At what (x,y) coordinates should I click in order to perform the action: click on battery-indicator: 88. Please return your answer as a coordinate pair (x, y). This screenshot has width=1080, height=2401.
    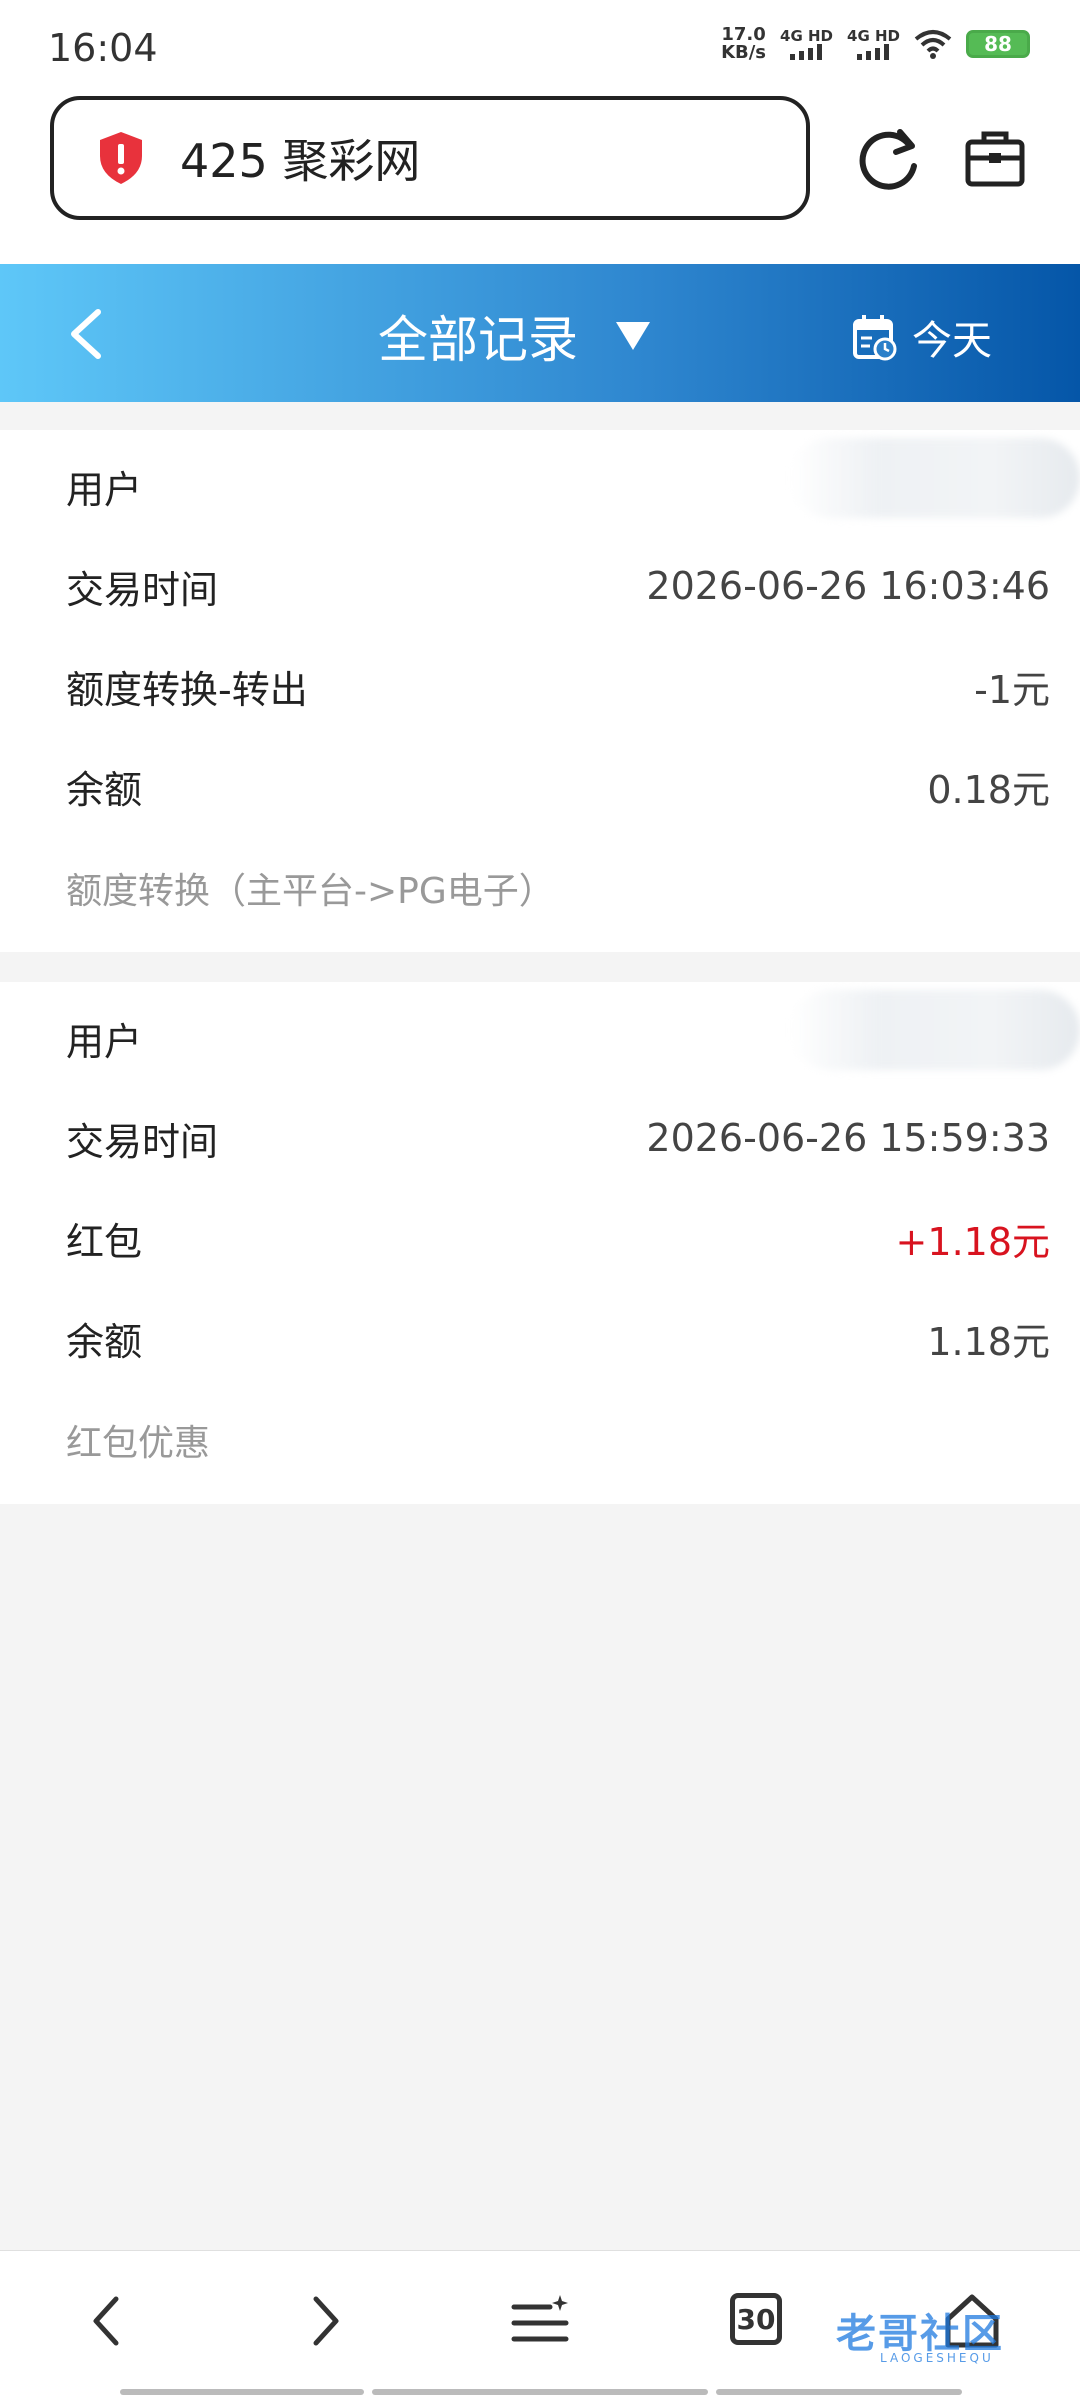
    Looking at the image, I should click on (998, 44).